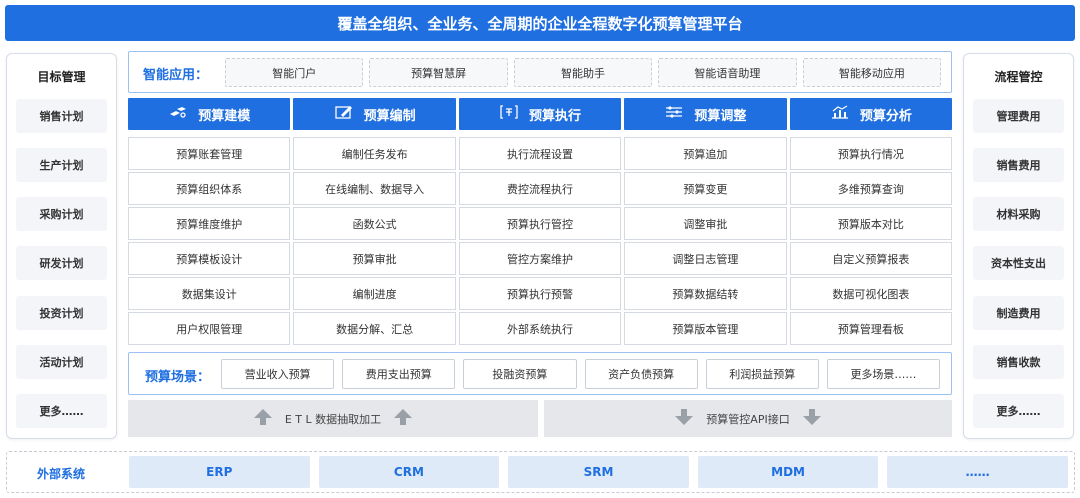 The width and height of the screenshot is (1080, 498). I want to click on module-header-modeling: 预算建模, so click(209, 114).